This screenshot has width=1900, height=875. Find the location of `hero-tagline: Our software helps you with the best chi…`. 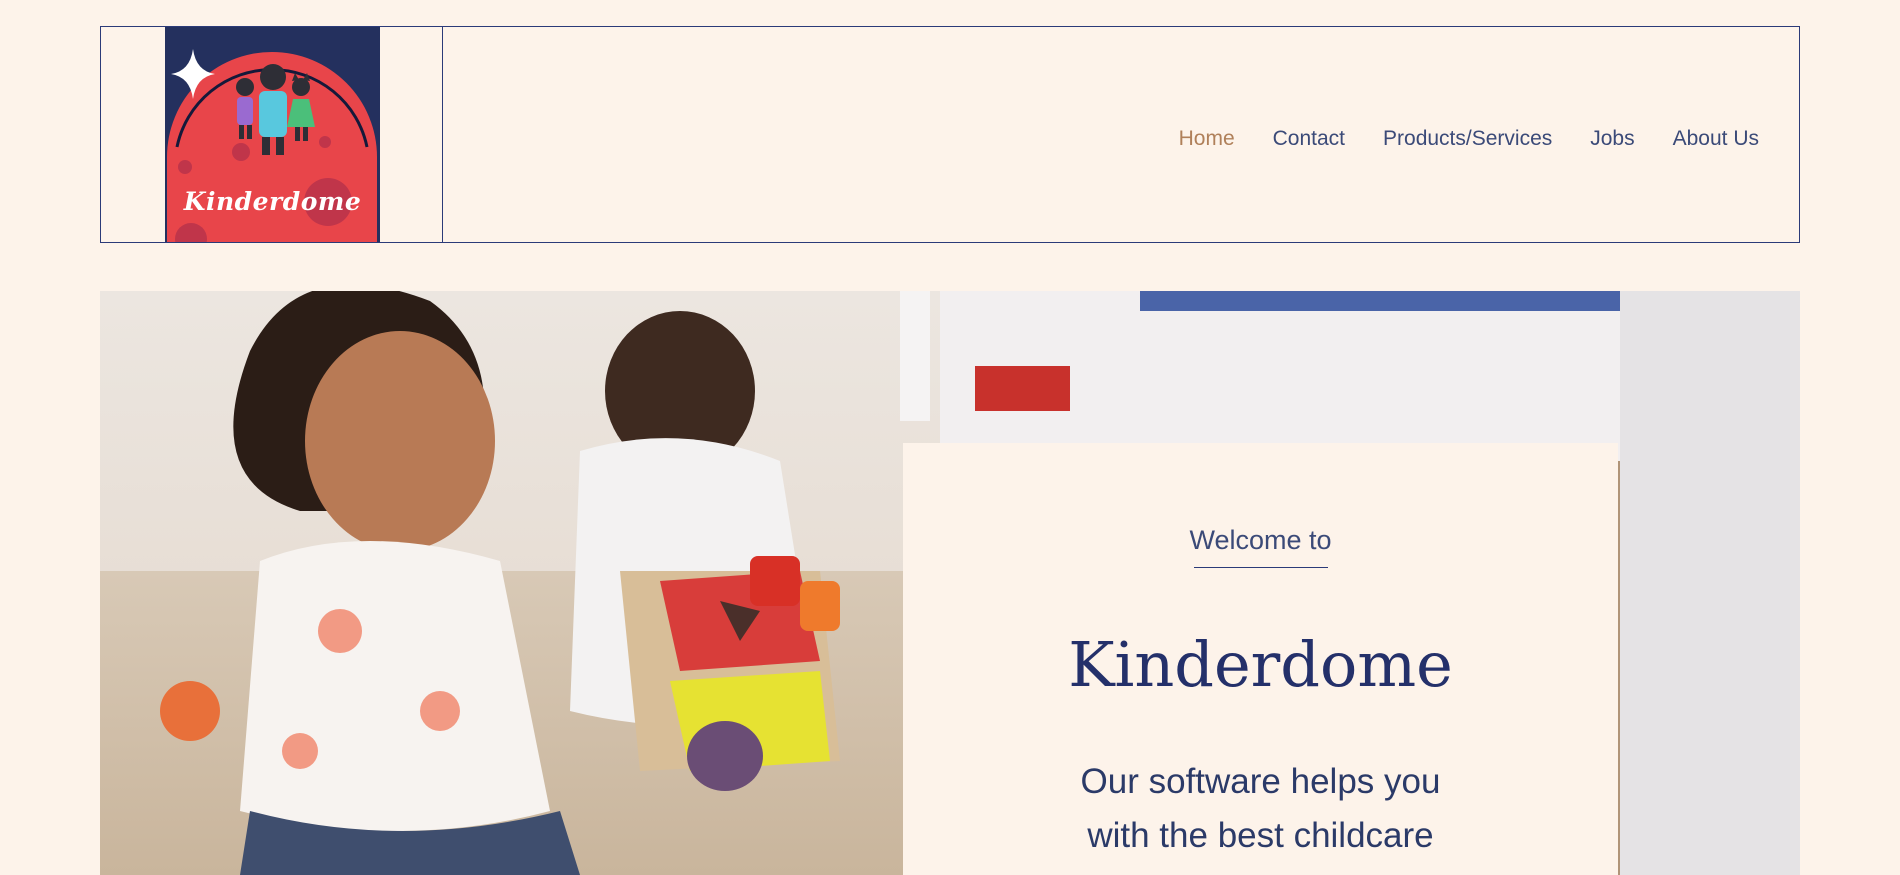

hero-tagline: Our software helps you with the best chi… is located at coordinates (1260, 809).